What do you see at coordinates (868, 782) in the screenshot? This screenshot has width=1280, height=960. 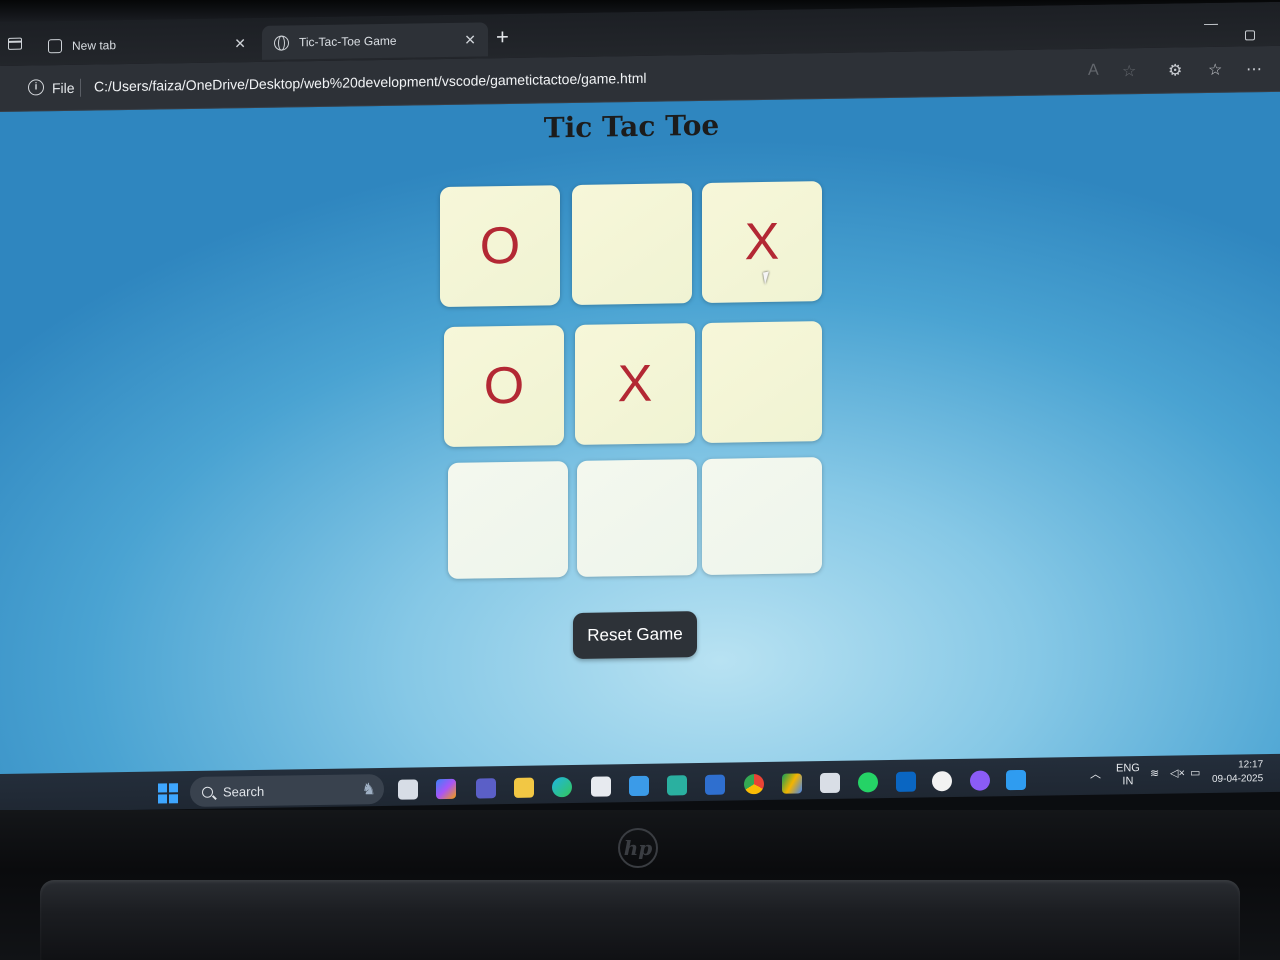 I see `whatsapp-icon` at bounding box center [868, 782].